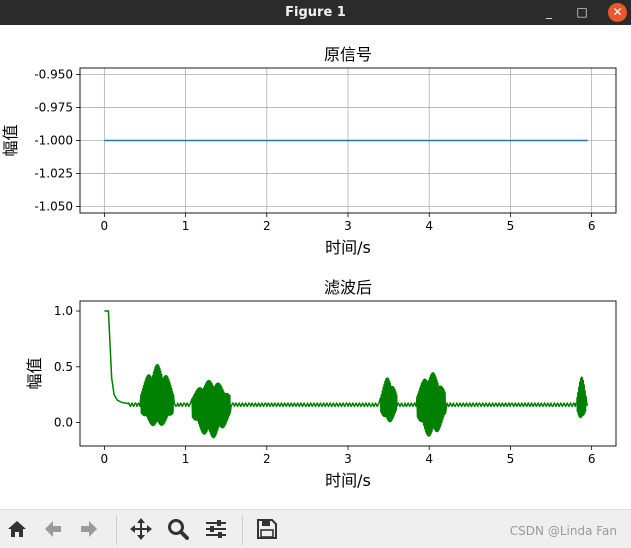 Image resolution: width=631 pixels, height=548 pixels. What do you see at coordinates (563, 531) in the screenshot?
I see `watermark-text: CSDN @Linda Fan` at bounding box center [563, 531].